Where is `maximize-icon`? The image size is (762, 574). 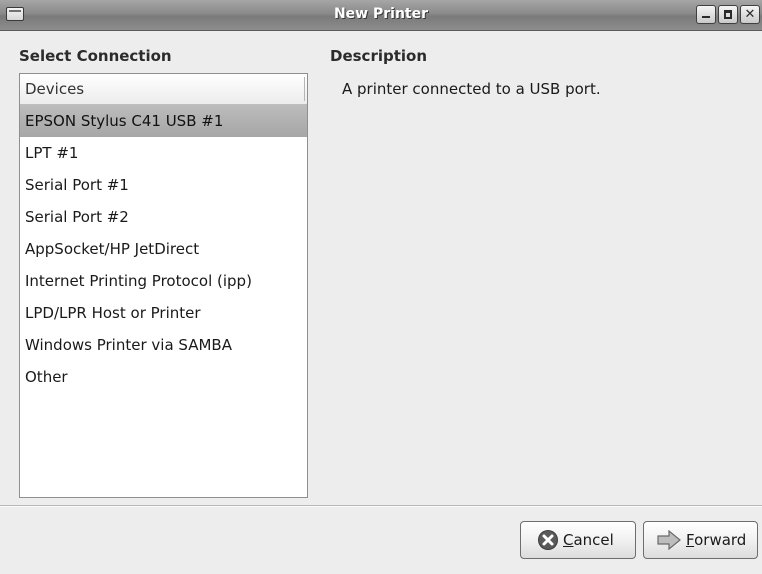
maximize-icon is located at coordinates (728, 14).